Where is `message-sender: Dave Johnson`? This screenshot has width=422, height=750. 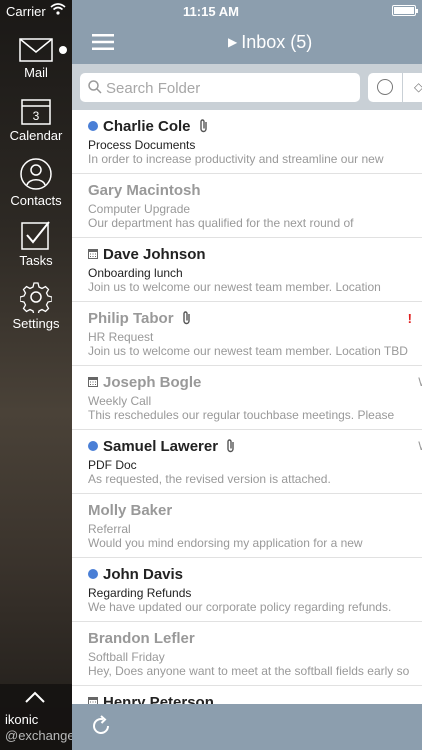
message-sender: Dave Johnson is located at coordinates (154, 254).